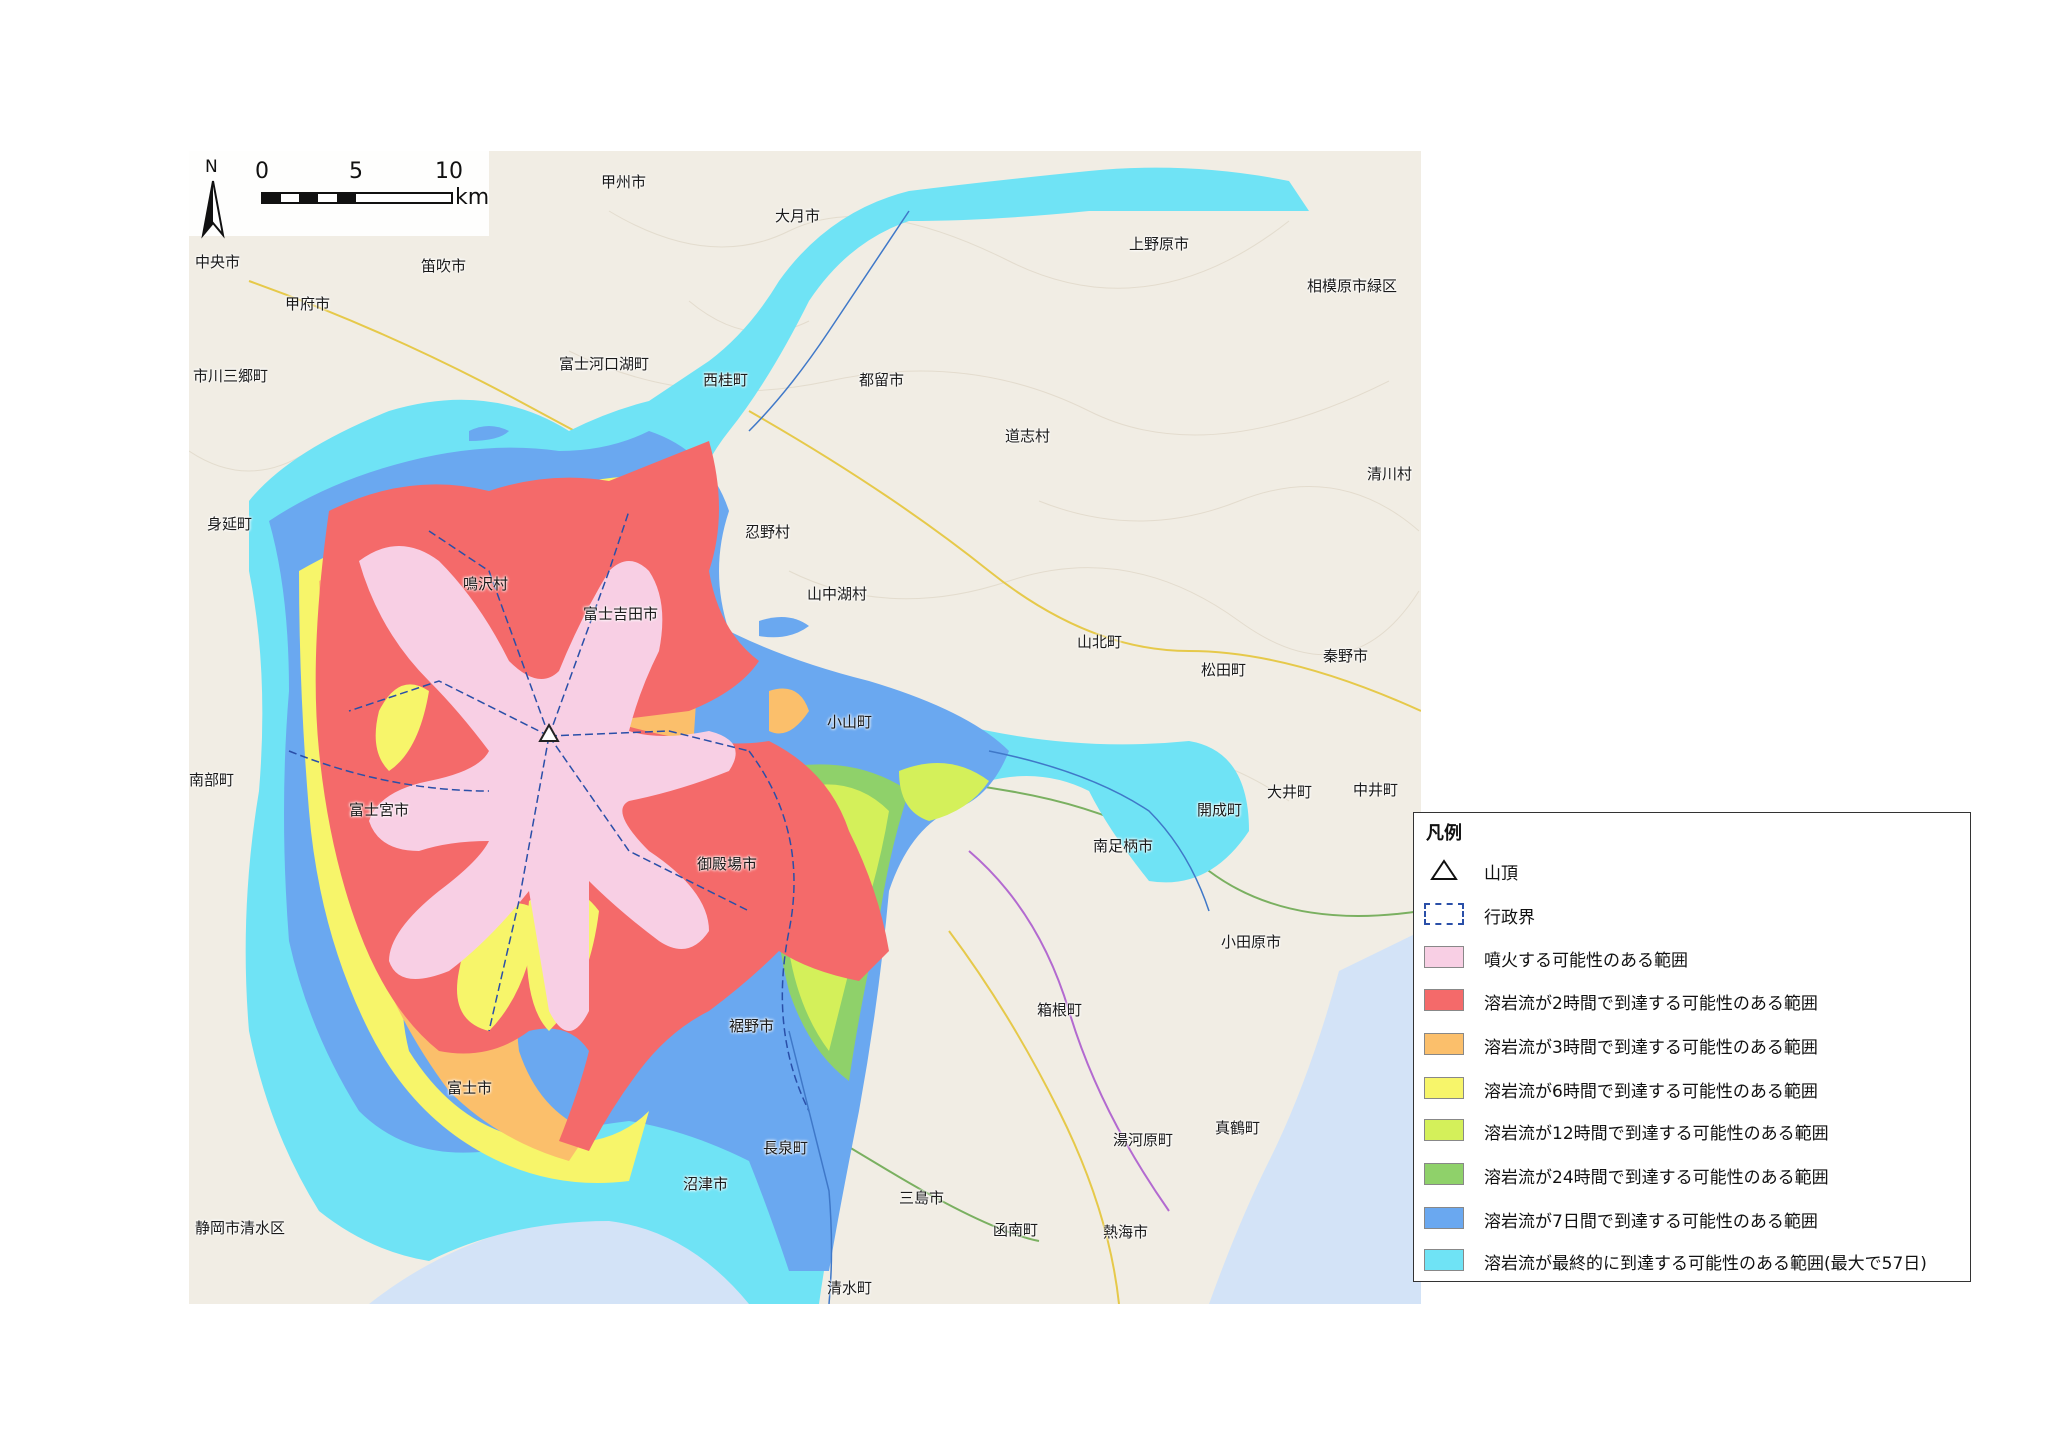  What do you see at coordinates (213, 209) in the screenshot?
I see `north-arrow-icon` at bounding box center [213, 209].